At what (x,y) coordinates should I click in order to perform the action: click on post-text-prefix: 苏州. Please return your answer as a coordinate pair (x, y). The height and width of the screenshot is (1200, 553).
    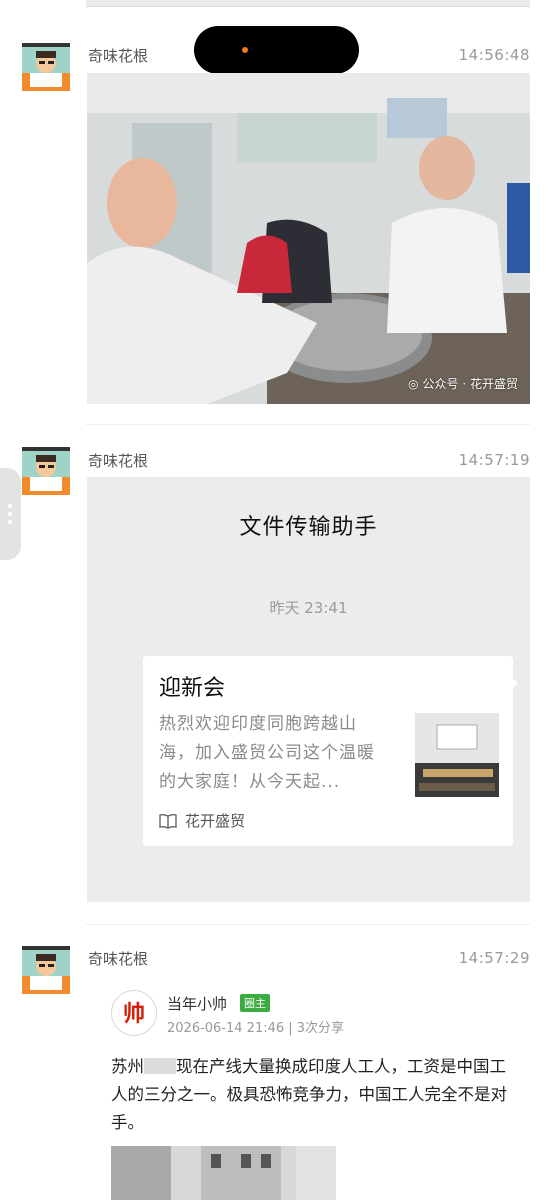
    Looking at the image, I should click on (127, 1066).